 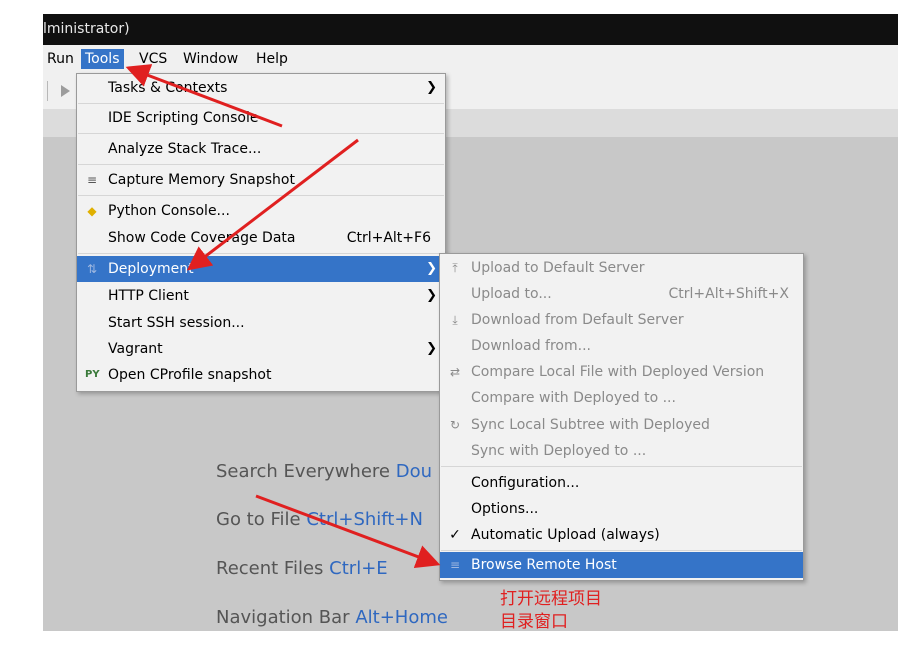 What do you see at coordinates (348, 531) in the screenshot?
I see `arrow-to-browse-remote-host` at bounding box center [348, 531].